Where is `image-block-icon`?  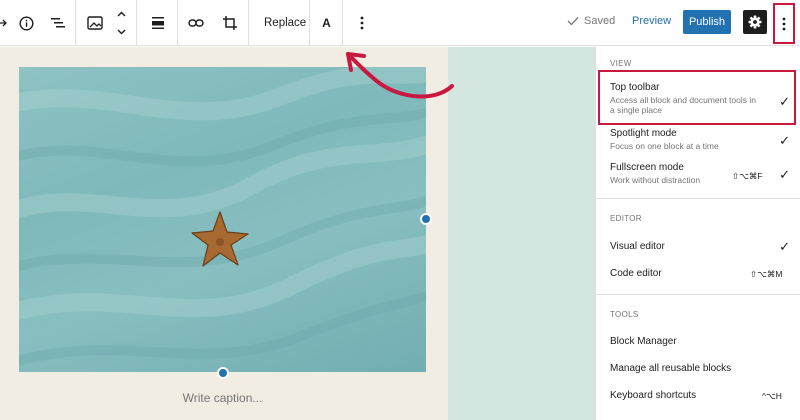 image-block-icon is located at coordinates (95, 23).